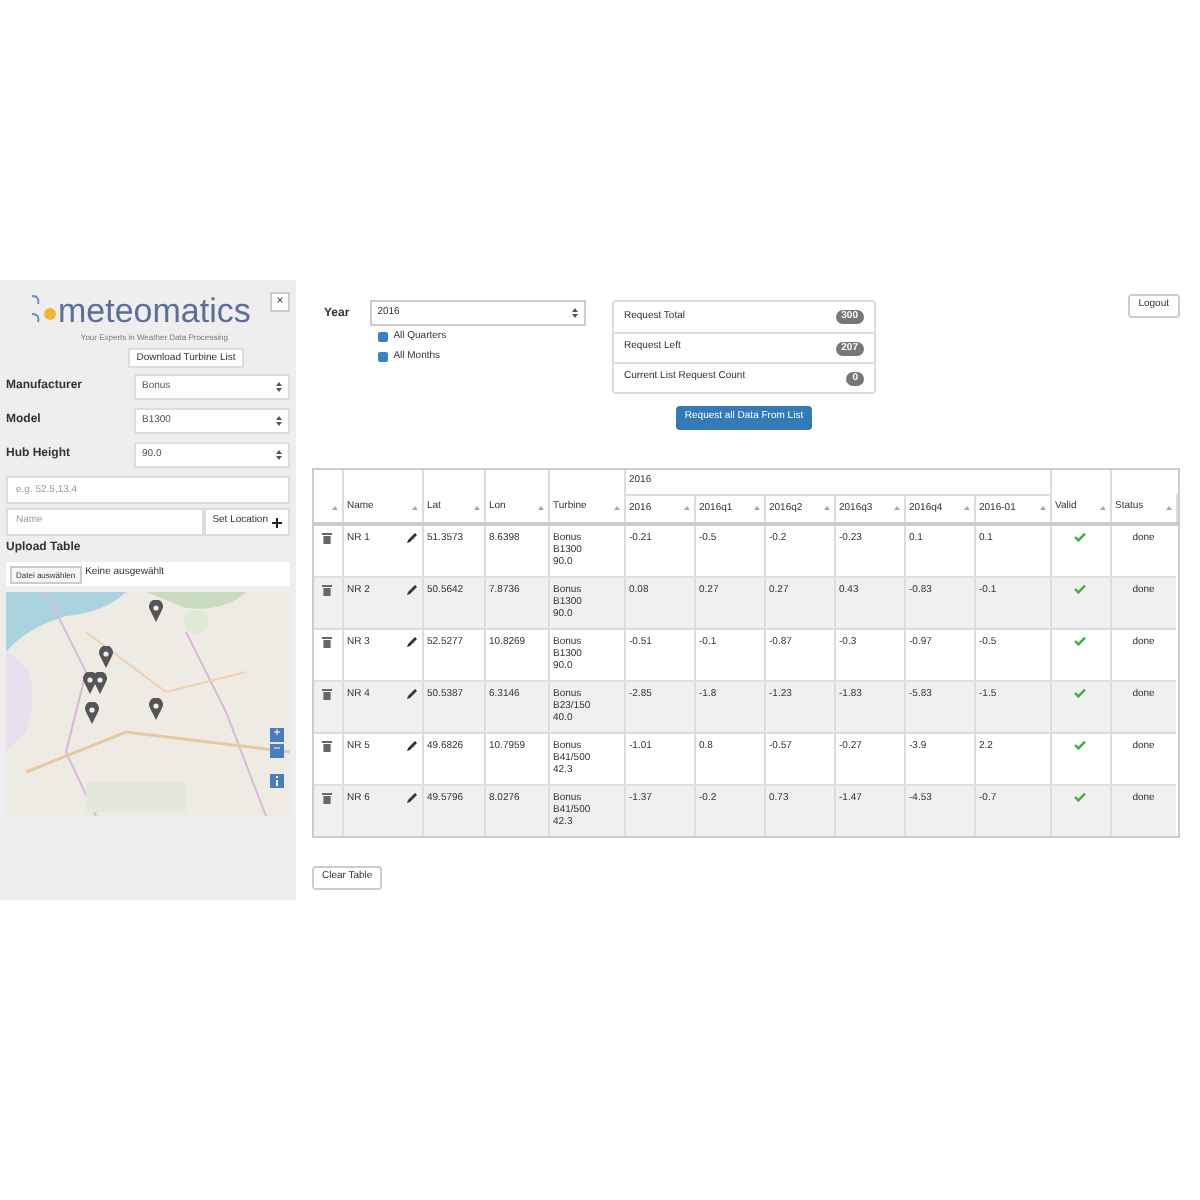 The height and width of the screenshot is (1200, 1200). What do you see at coordinates (154, 312) in the screenshot?
I see `logo: meteomatics` at bounding box center [154, 312].